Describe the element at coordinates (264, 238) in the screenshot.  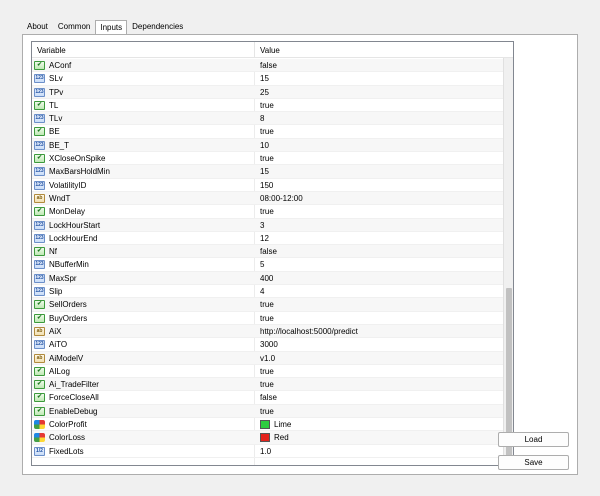
I see `variable-value: 12` at that location.